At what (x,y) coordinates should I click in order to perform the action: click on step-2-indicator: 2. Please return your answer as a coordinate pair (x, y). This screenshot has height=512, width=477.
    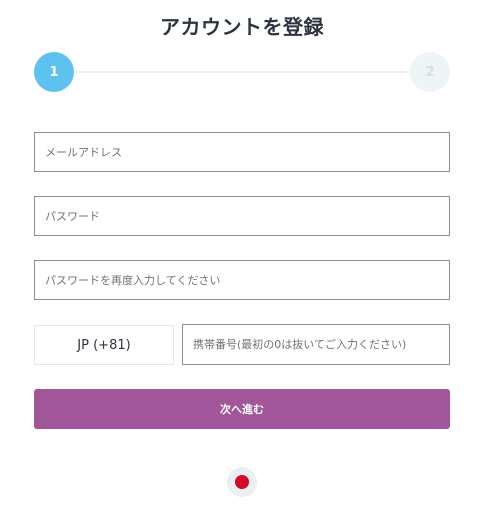
    Looking at the image, I should click on (430, 72).